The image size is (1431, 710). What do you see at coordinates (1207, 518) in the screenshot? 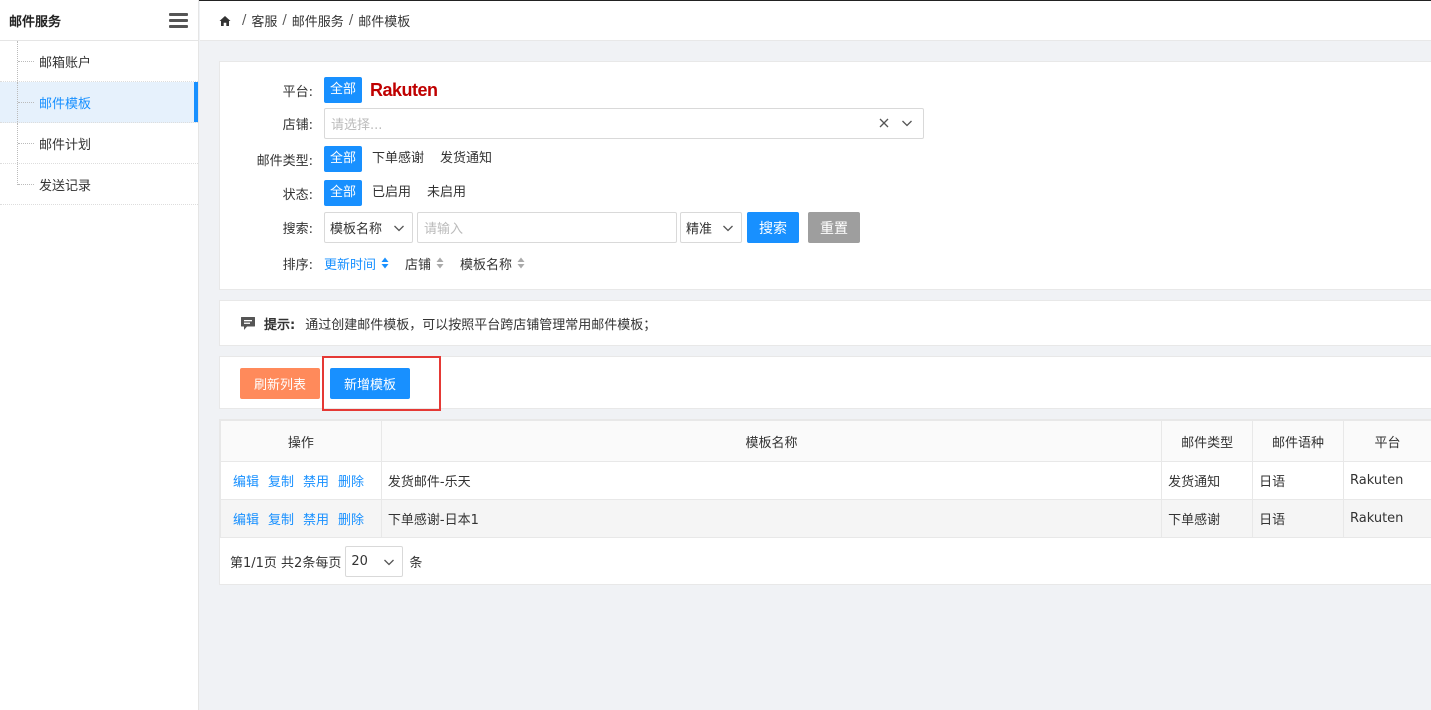
I see `mail-type-cell: 下单感谢` at bounding box center [1207, 518].